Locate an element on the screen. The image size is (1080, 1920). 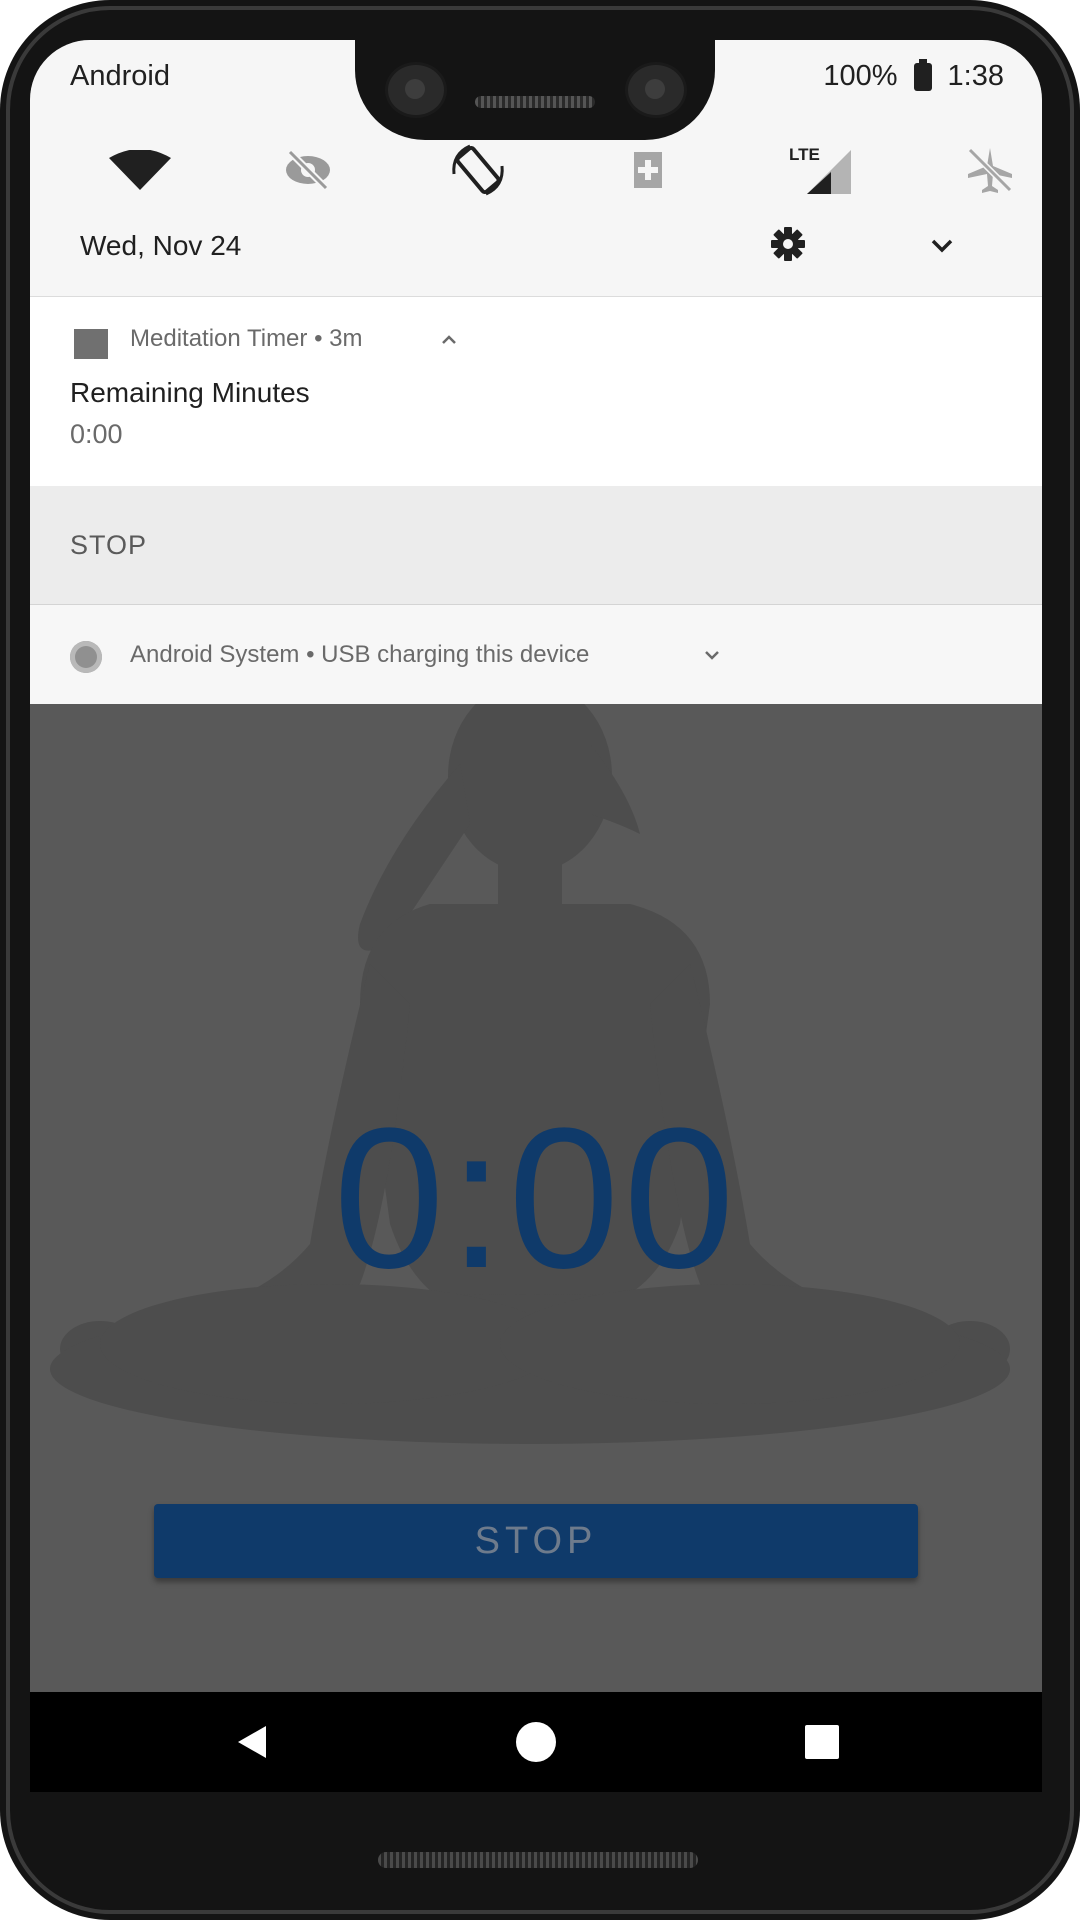
notification-text: 0:00 is located at coordinates (96, 434).